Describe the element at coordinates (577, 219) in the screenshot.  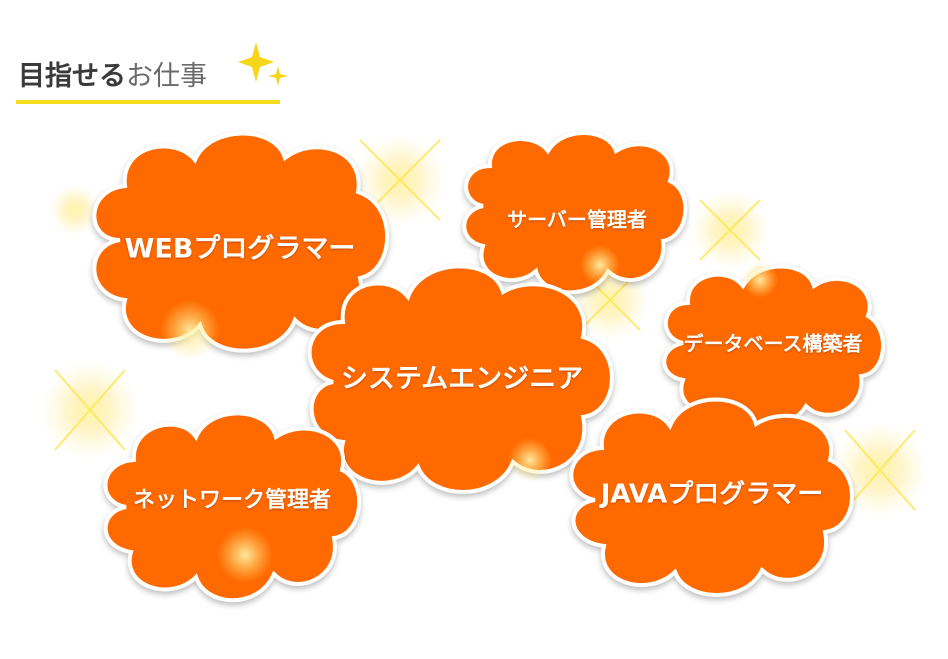
I see `job-label-server: サーバー管理者` at that location.